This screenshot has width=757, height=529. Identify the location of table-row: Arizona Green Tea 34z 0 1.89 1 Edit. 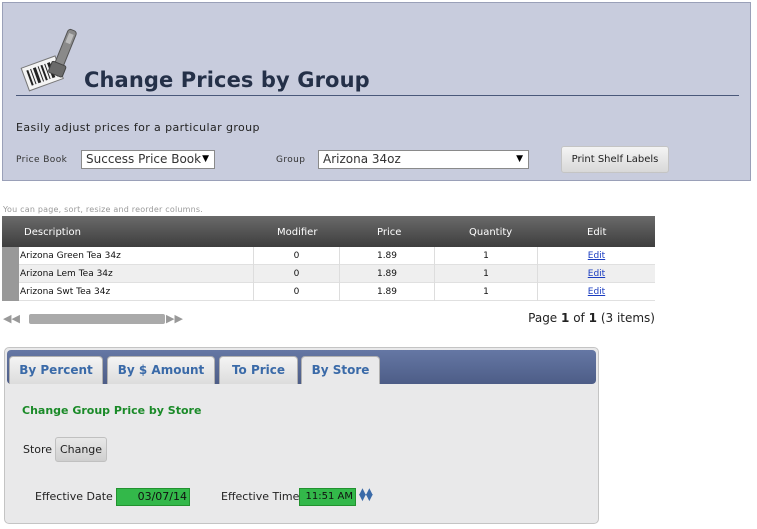
(328, 256).